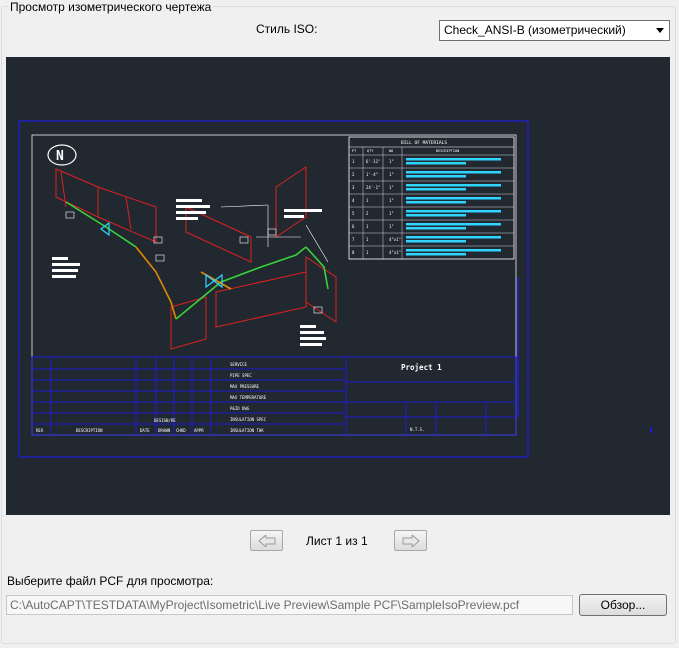 This screenshot has width=679, height=648. I want to click on bom-title: BILL OF MATERIALS, so click(424, 143).